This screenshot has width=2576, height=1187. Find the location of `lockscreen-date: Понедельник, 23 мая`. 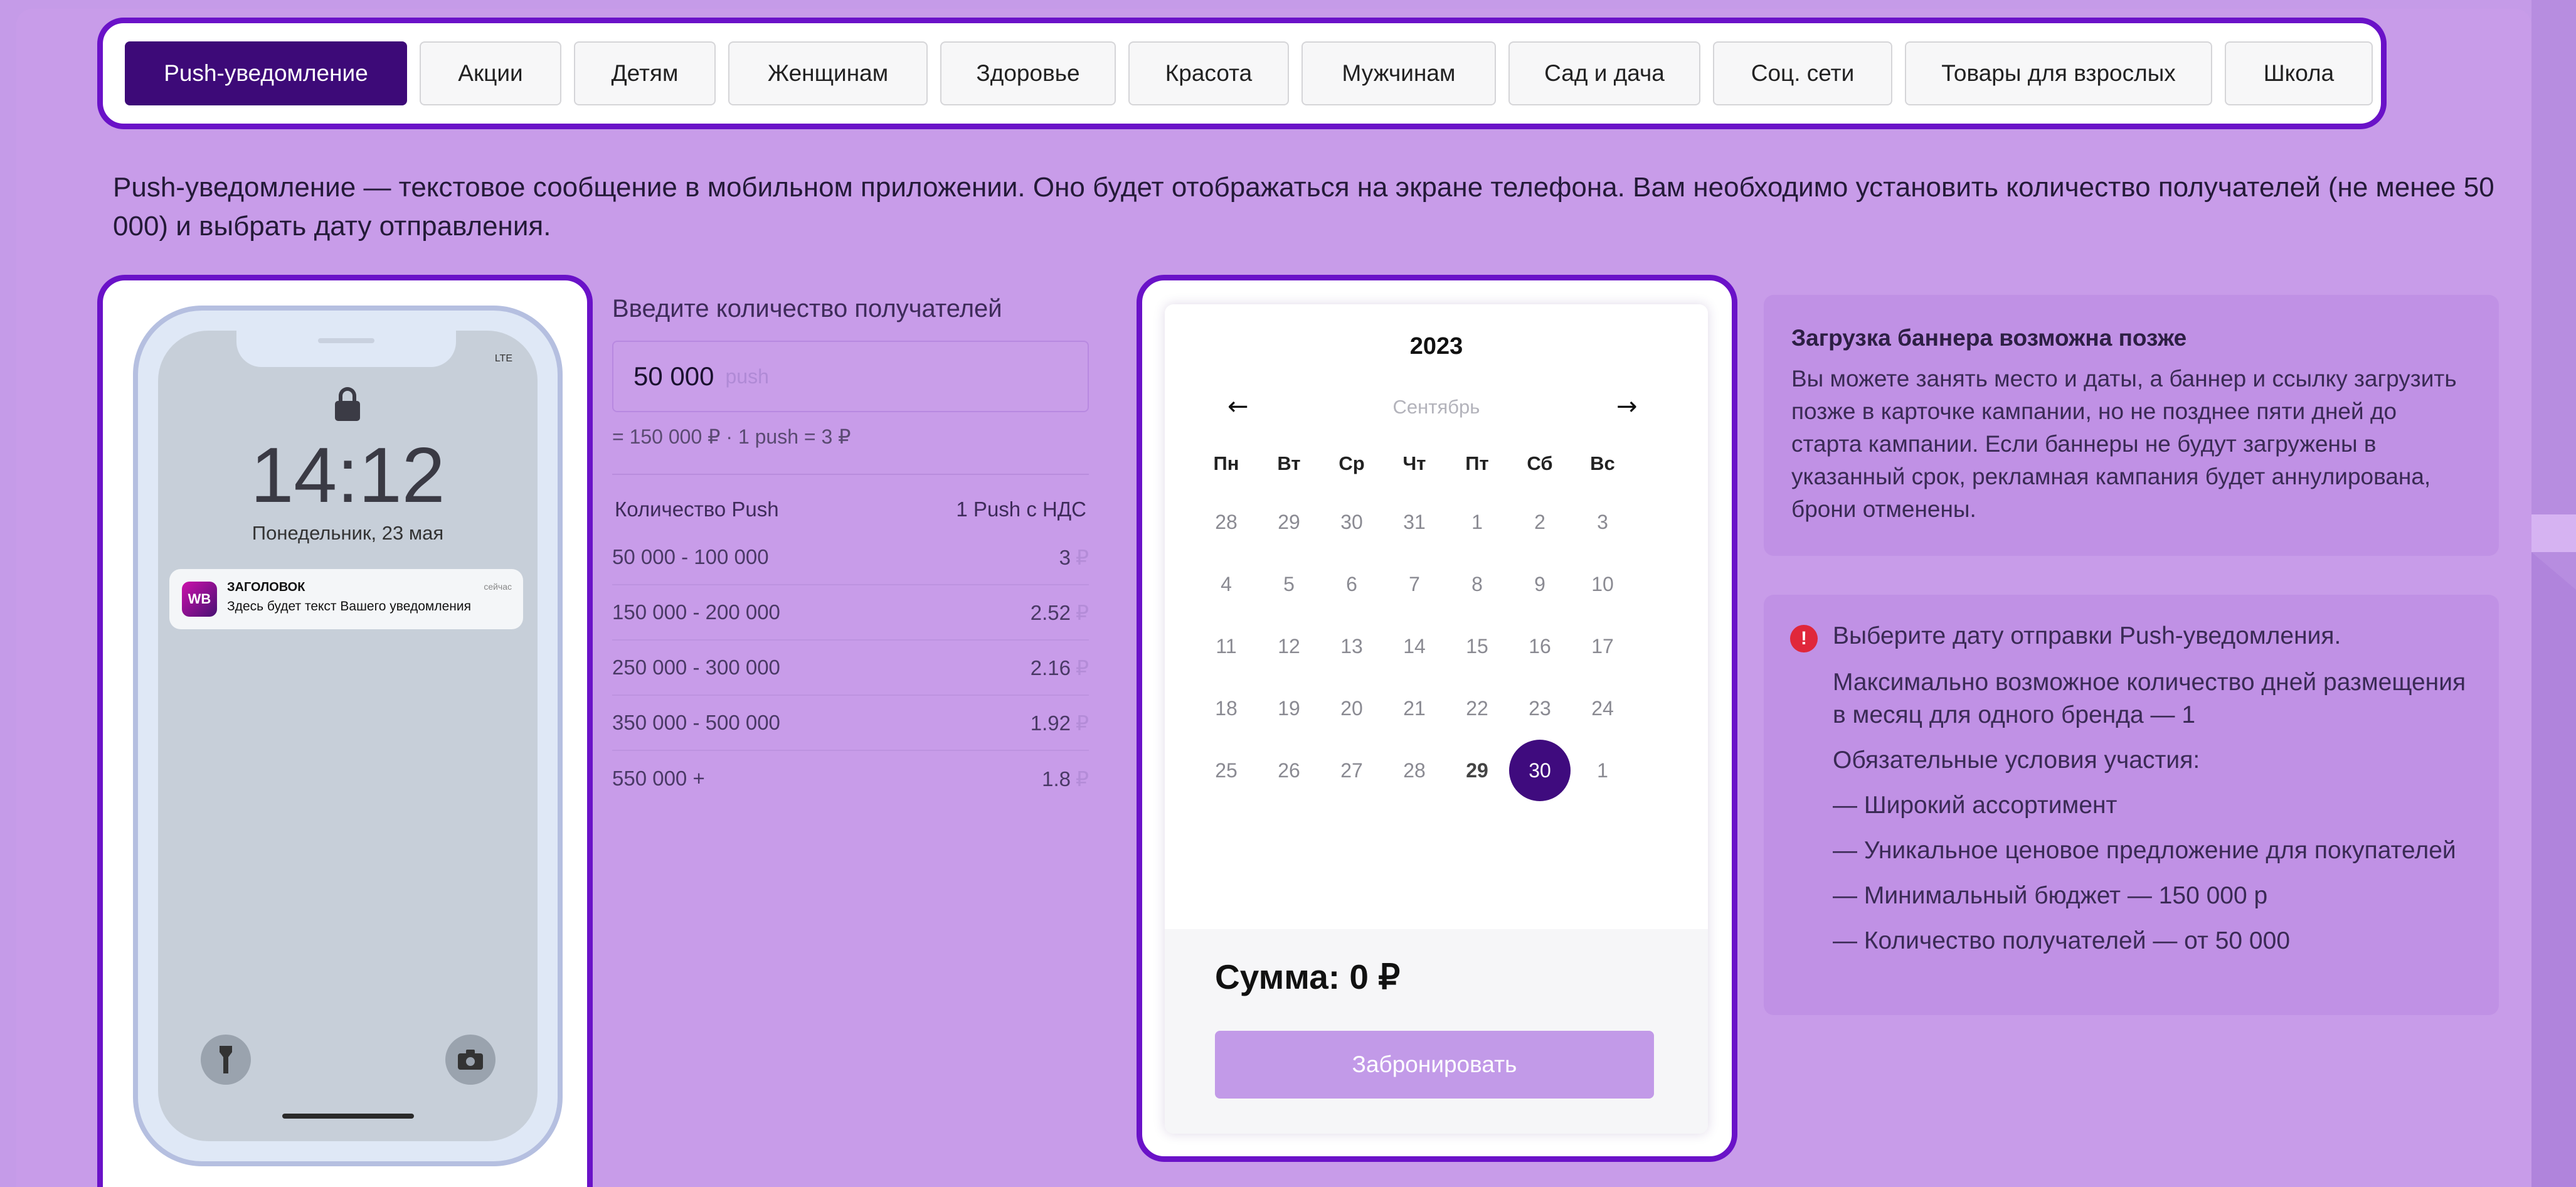

lockscreen-date: Понедельник, 23 мая is located at coordinates (348, 533).